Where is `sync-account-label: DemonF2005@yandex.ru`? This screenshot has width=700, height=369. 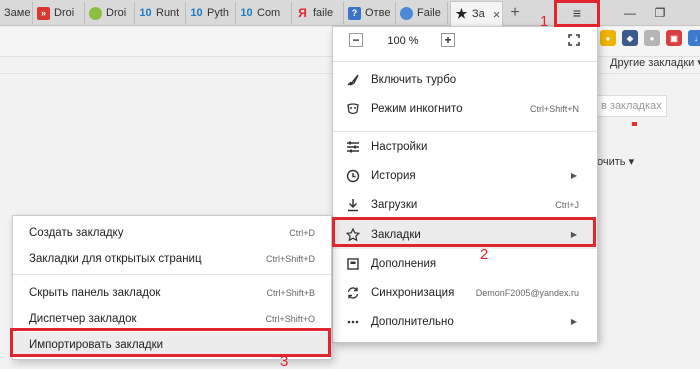
sync-account-label: DemonF2005@yandex.ru is located at coordinates (527, 292).